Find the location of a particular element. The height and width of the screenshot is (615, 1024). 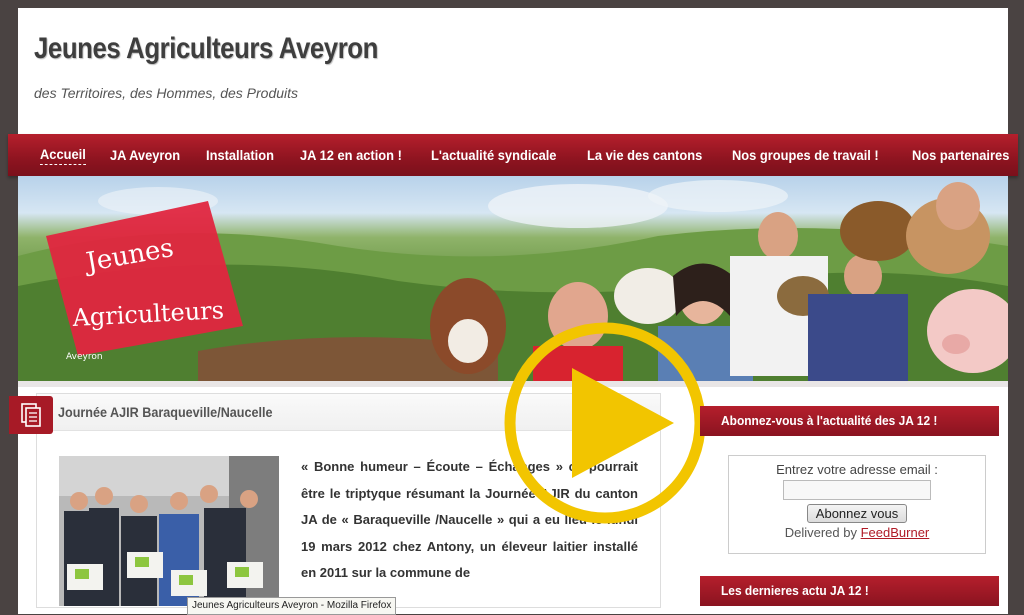

post-title: Journée AJIR Baraqueville/Naucelle is located at coordinates (165, 412).